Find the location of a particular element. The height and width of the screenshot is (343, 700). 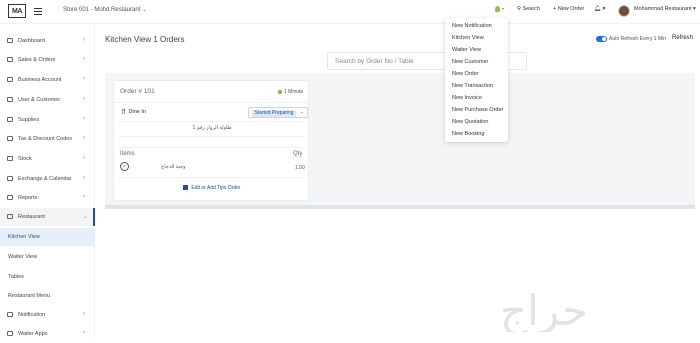

sidebar-item-business-account: Business Account › is located at coordinates (47, 80).